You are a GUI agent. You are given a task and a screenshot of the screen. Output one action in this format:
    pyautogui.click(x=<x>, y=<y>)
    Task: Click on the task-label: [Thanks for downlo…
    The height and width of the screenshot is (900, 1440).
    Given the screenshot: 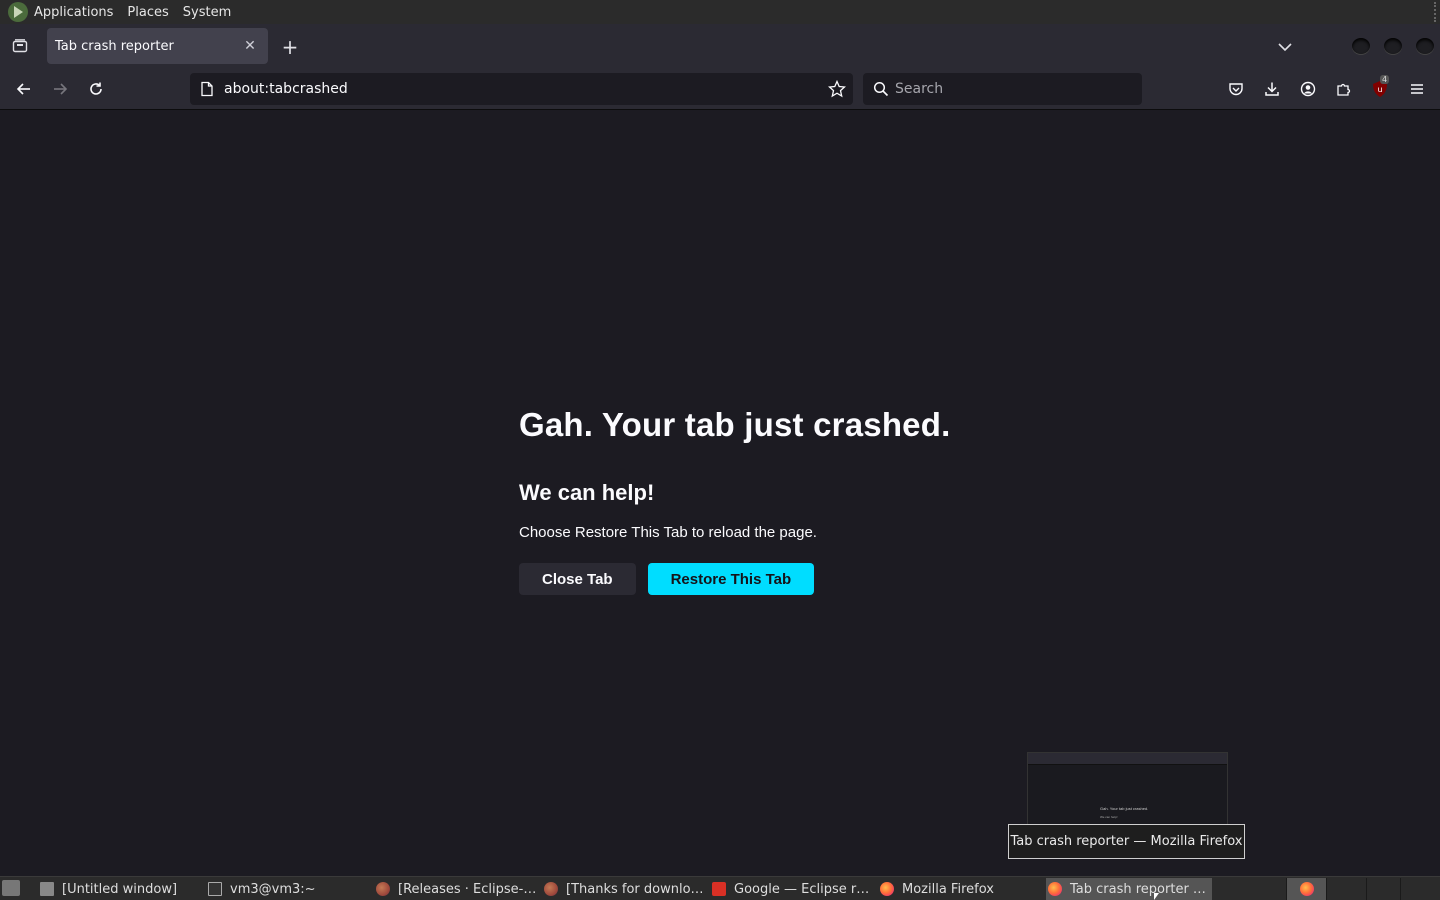 What is the action you would take?
    pyautogui.click(x=635, y=889)
    